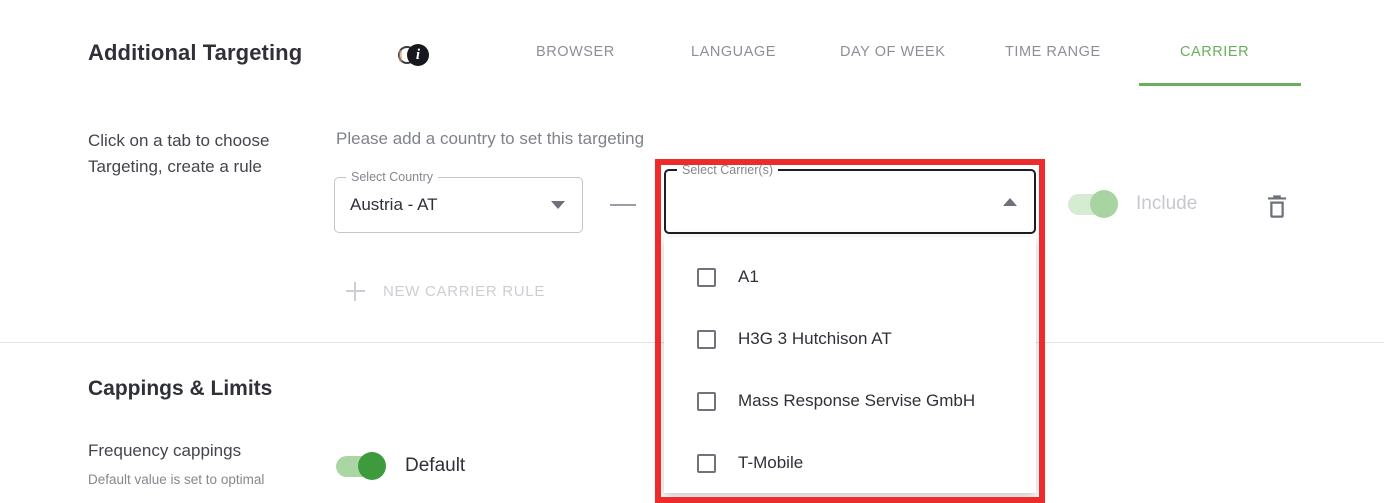 This screenshot has width=1384, height=503. Describe the element at coordinates (195, 52) in the screenshot. I see `page-title: Additional Targeting` at that location.